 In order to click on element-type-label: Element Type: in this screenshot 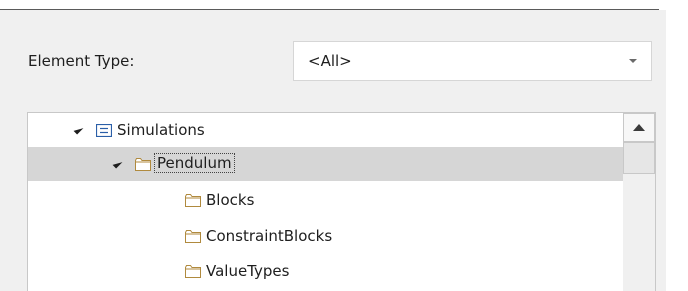, I will do `click(81, 61)`.